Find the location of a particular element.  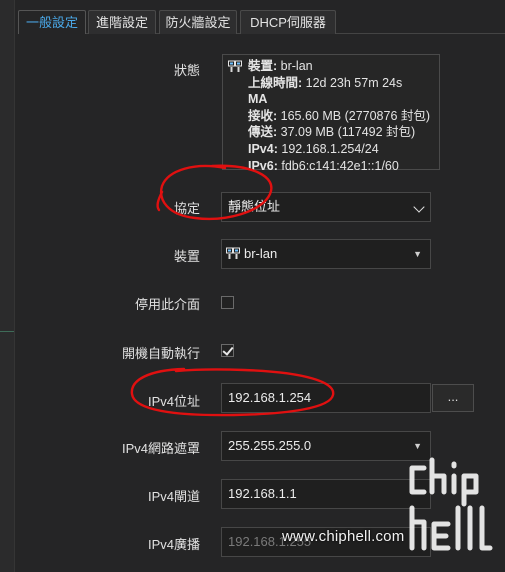

protocol-select: 靜態位址 is located at coordinates (326, 207).